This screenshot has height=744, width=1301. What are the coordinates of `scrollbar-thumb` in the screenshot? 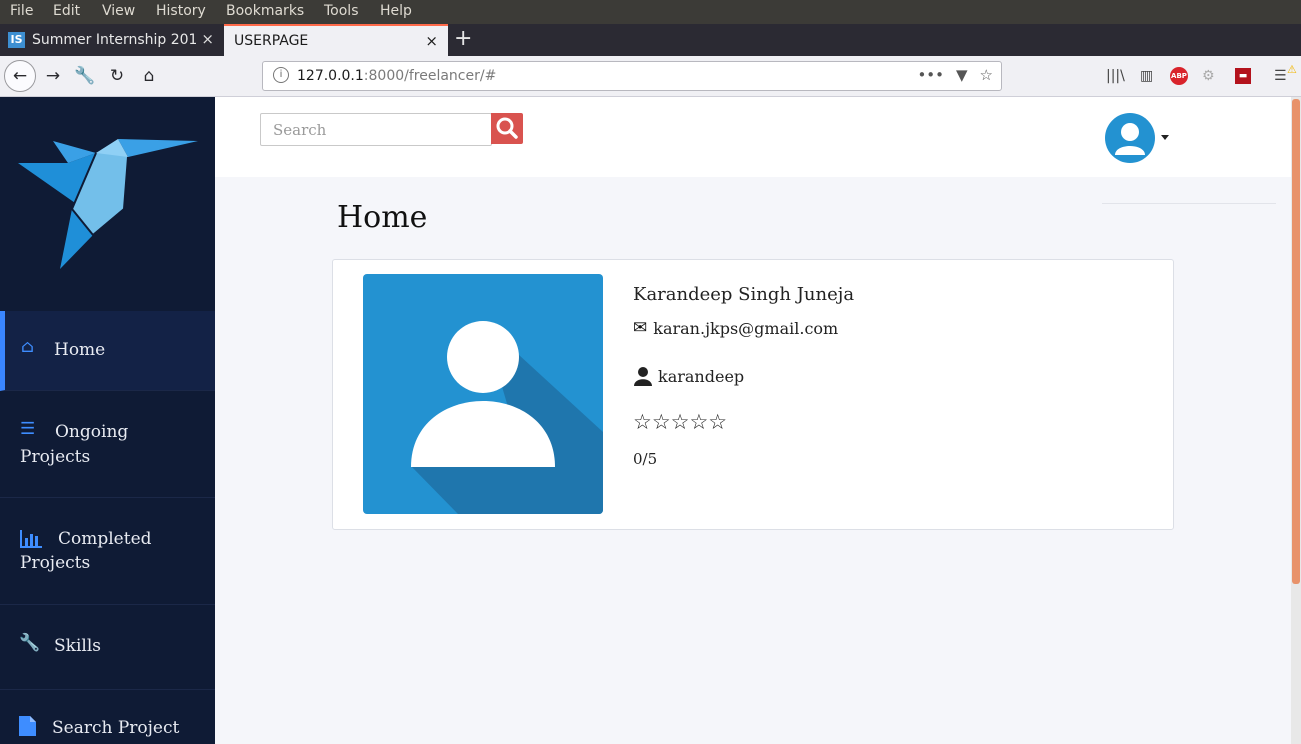 It's located at (1296, 341).